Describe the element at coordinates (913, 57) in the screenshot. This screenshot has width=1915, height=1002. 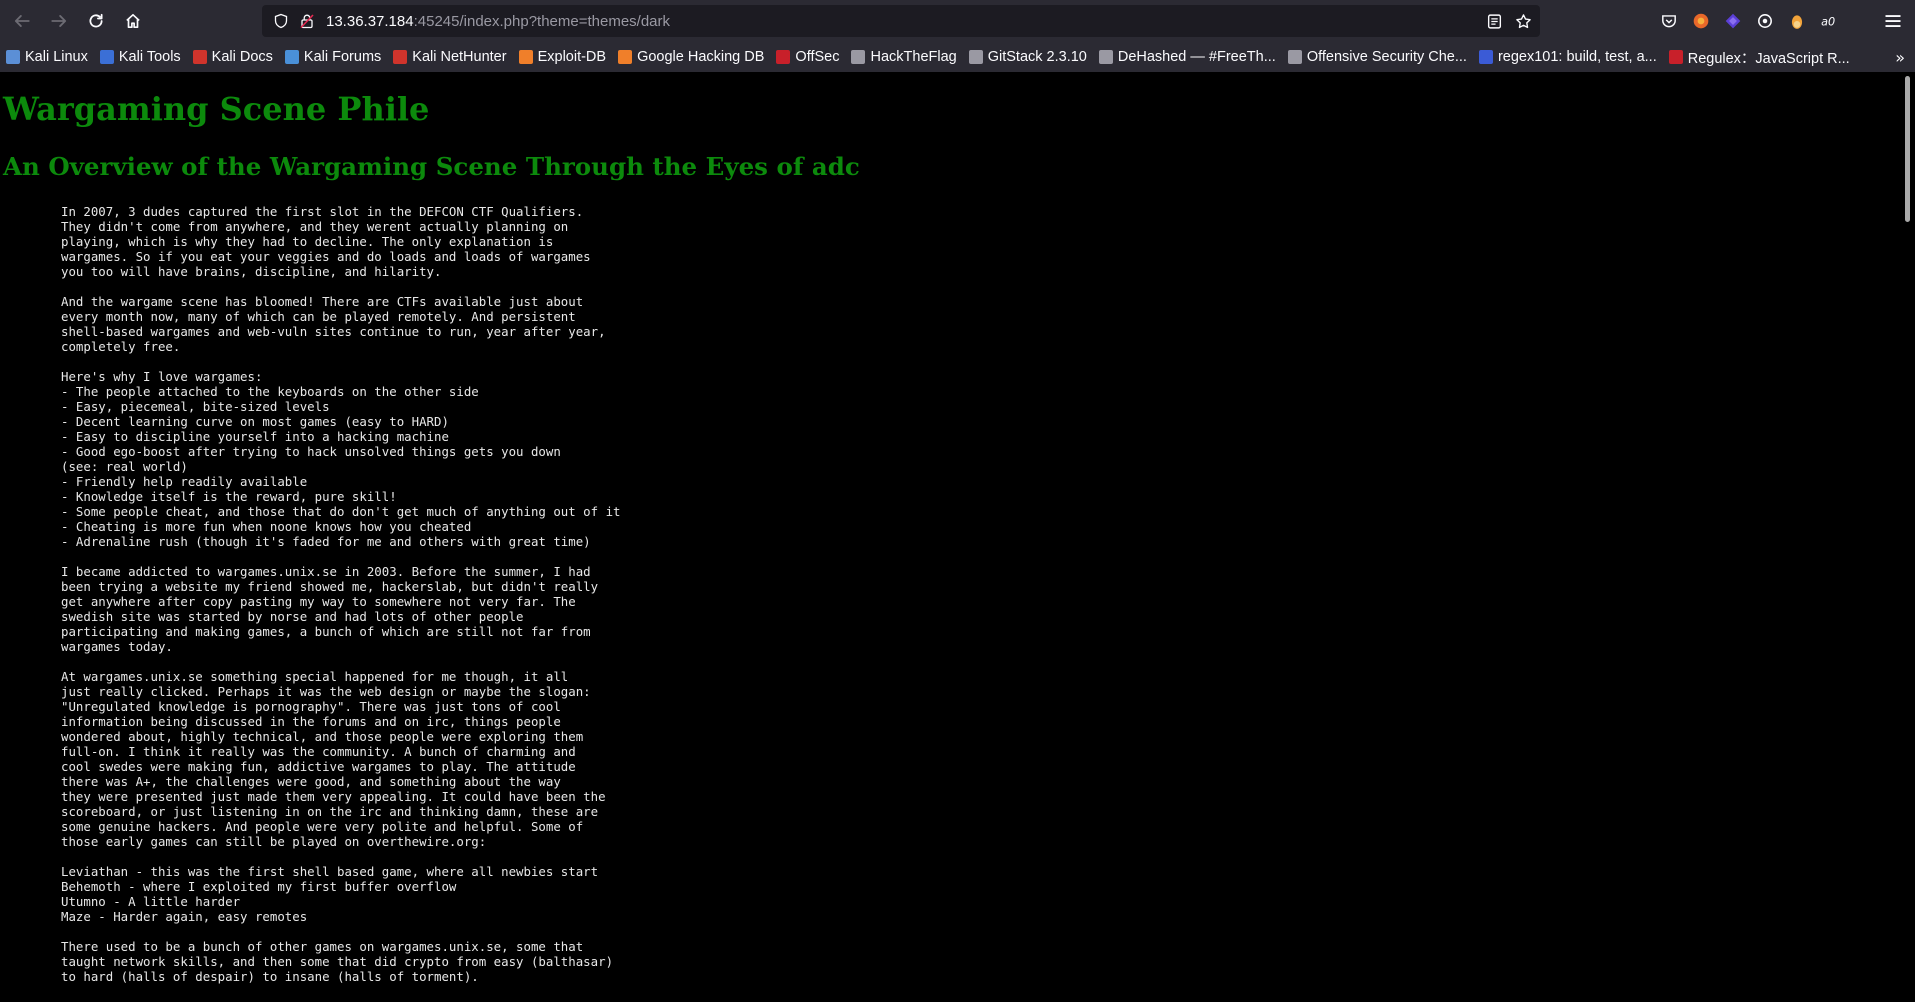
I see `bookmark-label: HackTheFlag` at that location.